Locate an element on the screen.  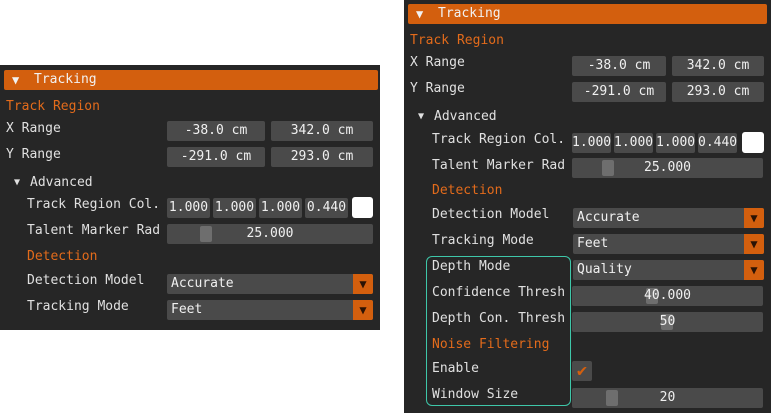
depth-mode-value: Quality is located at coordinates (604, 269).